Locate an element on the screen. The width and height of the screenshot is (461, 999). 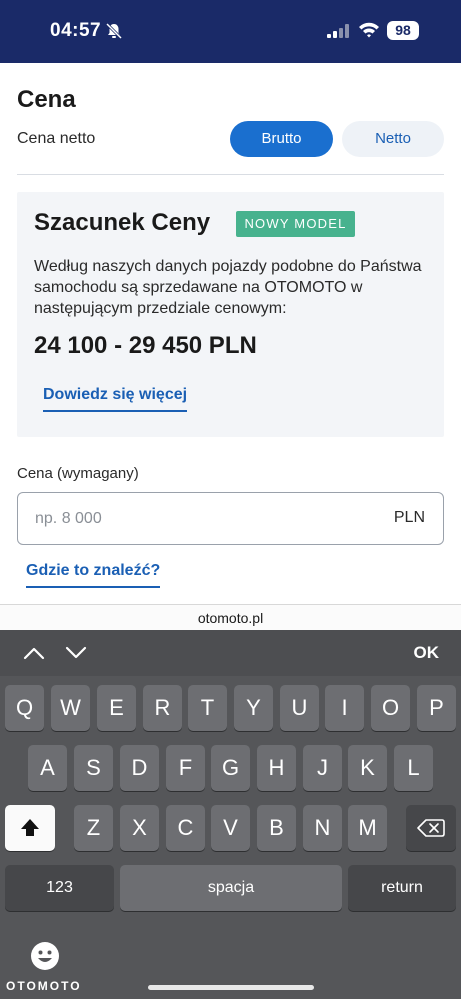
estimate-title: Szacunek Ceny is located at coordinates (122, 222).